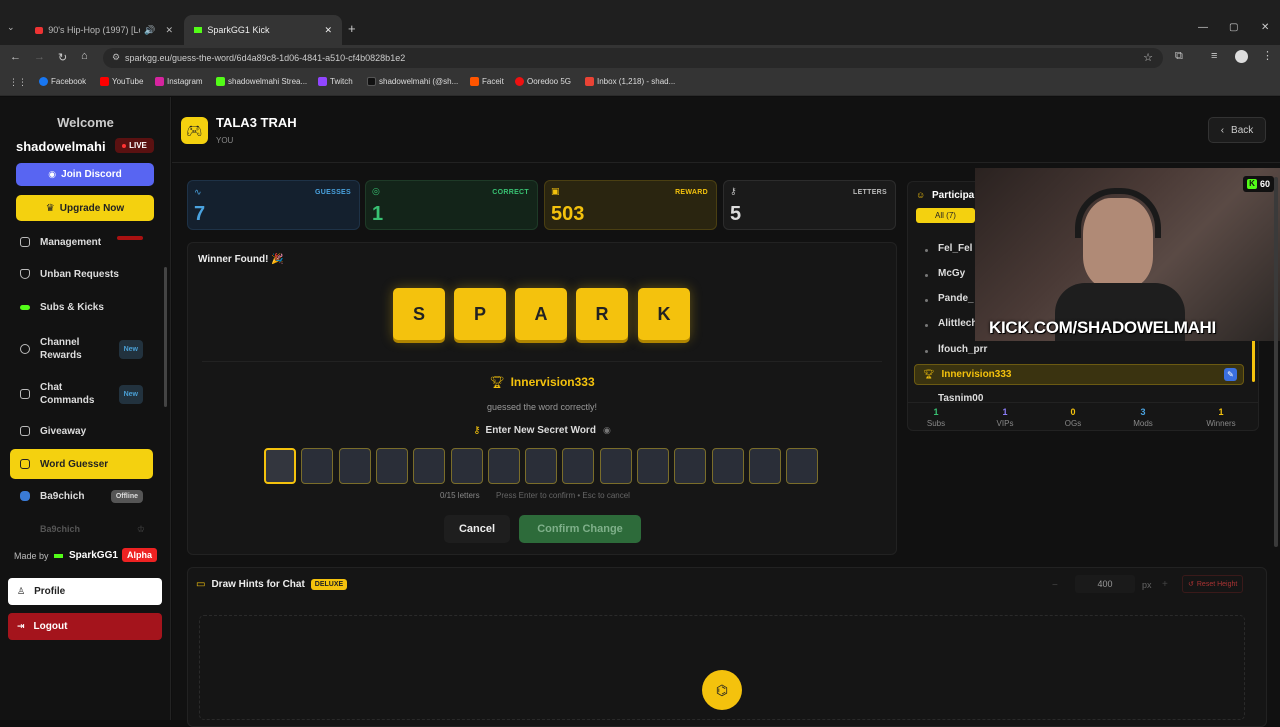  What do you see at coordinates (50, 208) in the screenshot?
I see `crown-icon: ♛` at bounding box center [50, 208].